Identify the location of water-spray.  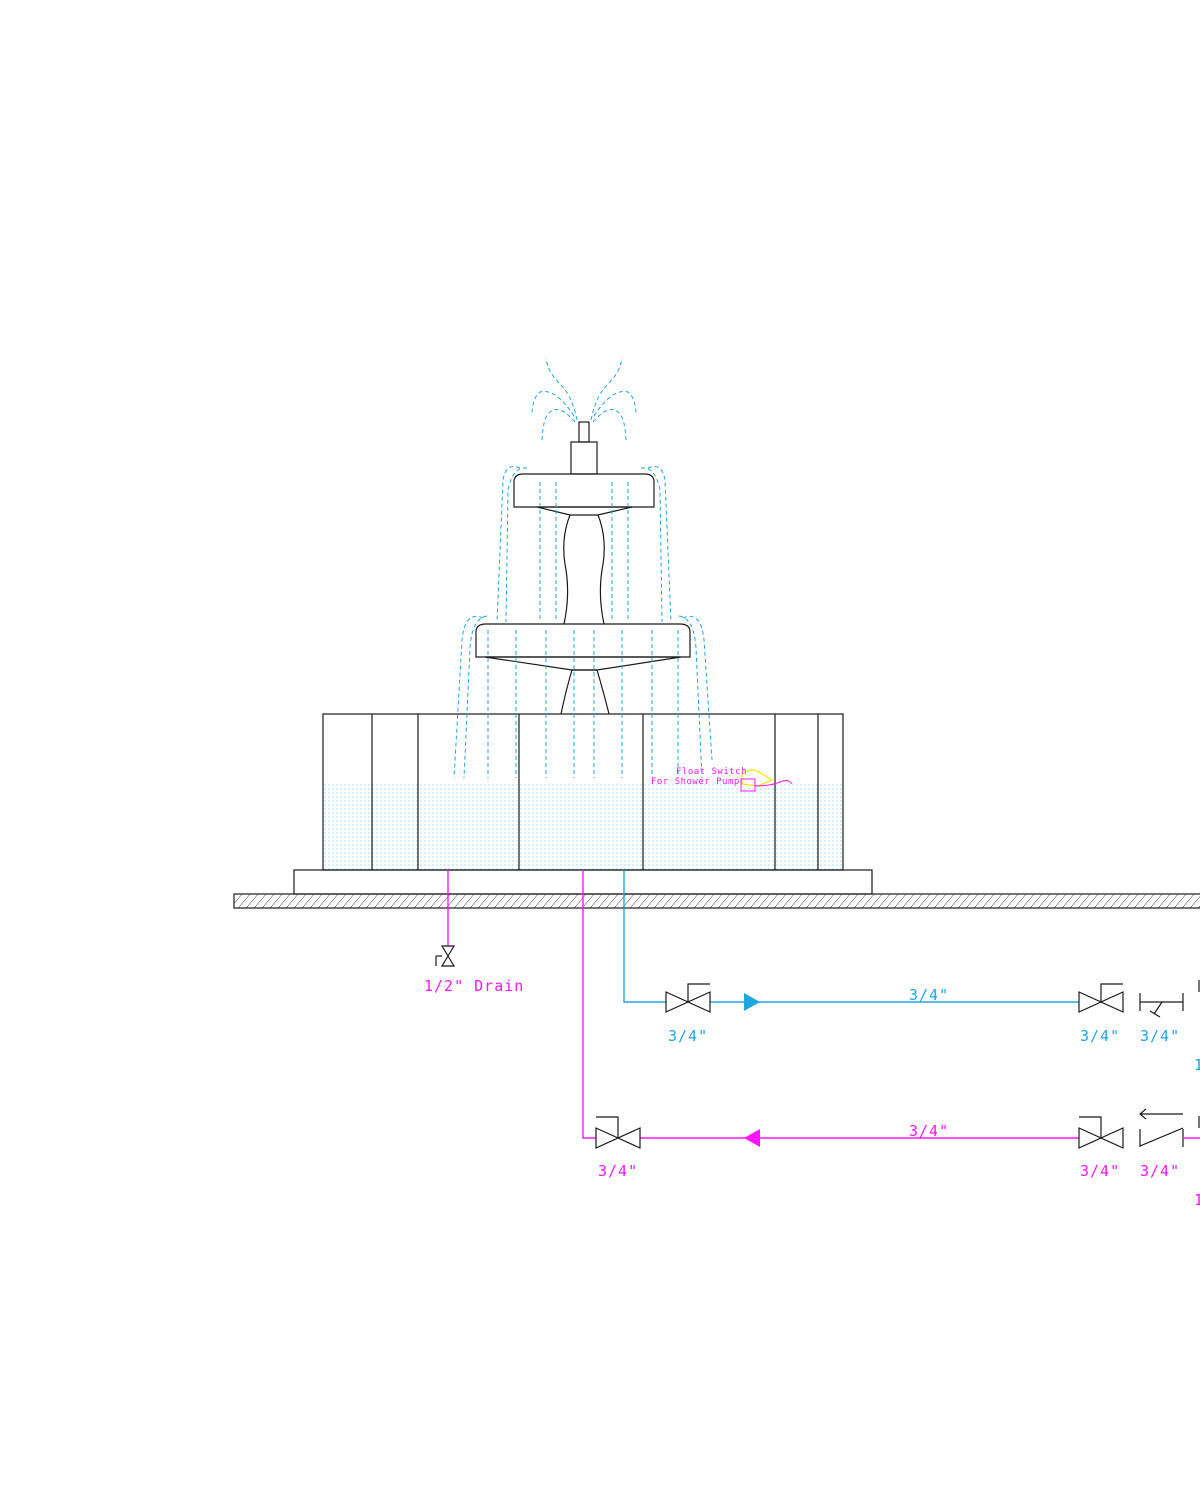
(583, 568).